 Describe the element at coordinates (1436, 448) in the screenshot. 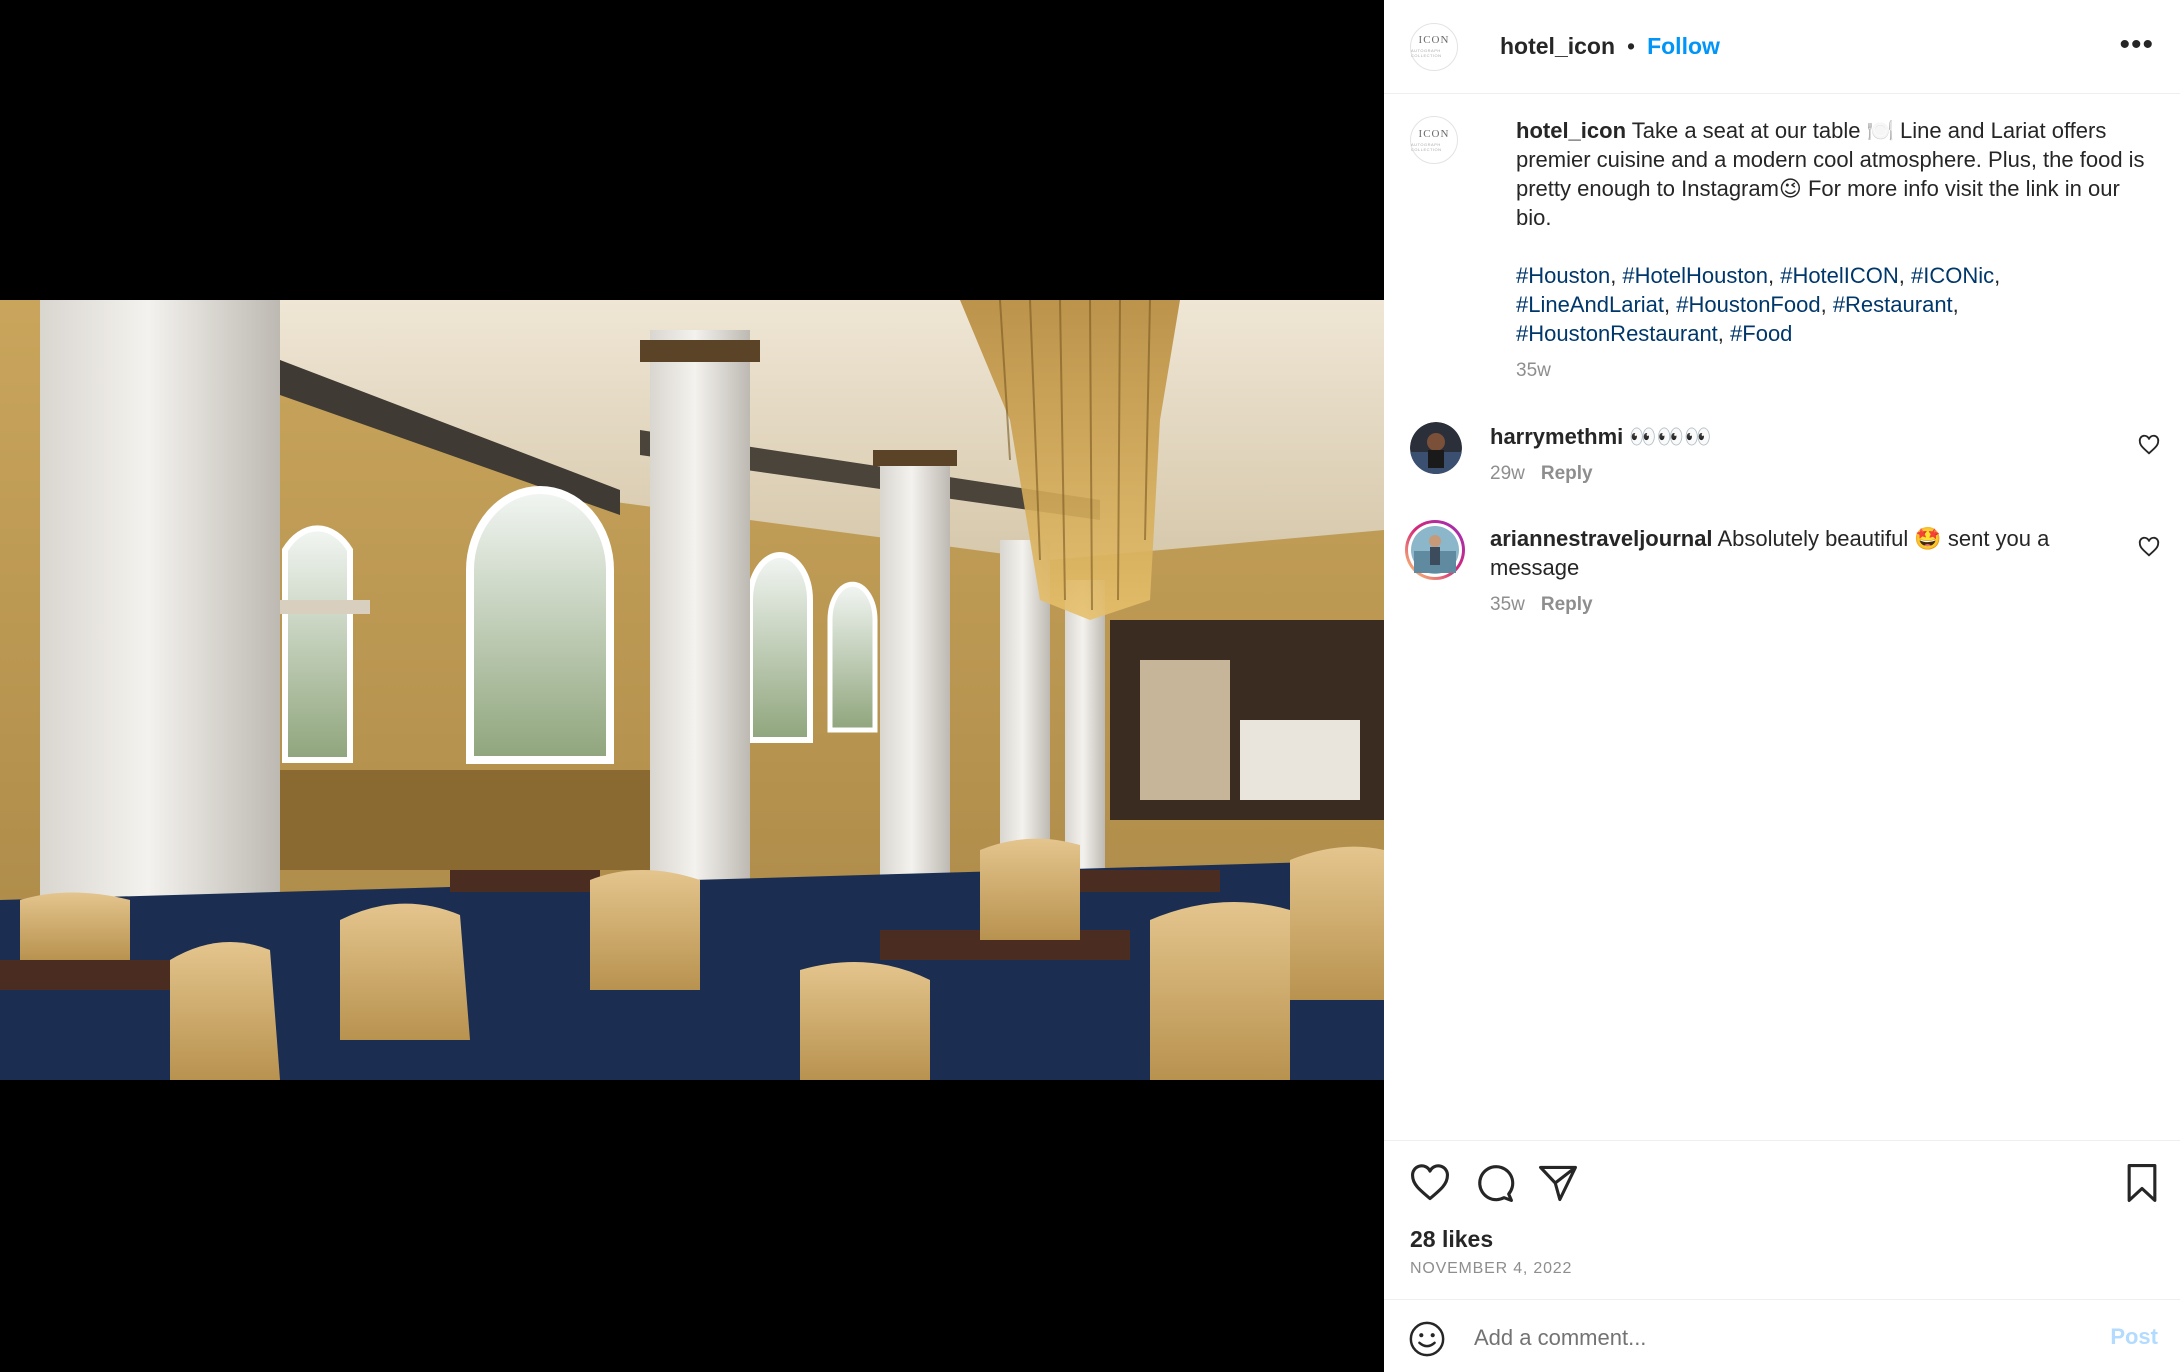

I see `commenter-avatar` at that location.